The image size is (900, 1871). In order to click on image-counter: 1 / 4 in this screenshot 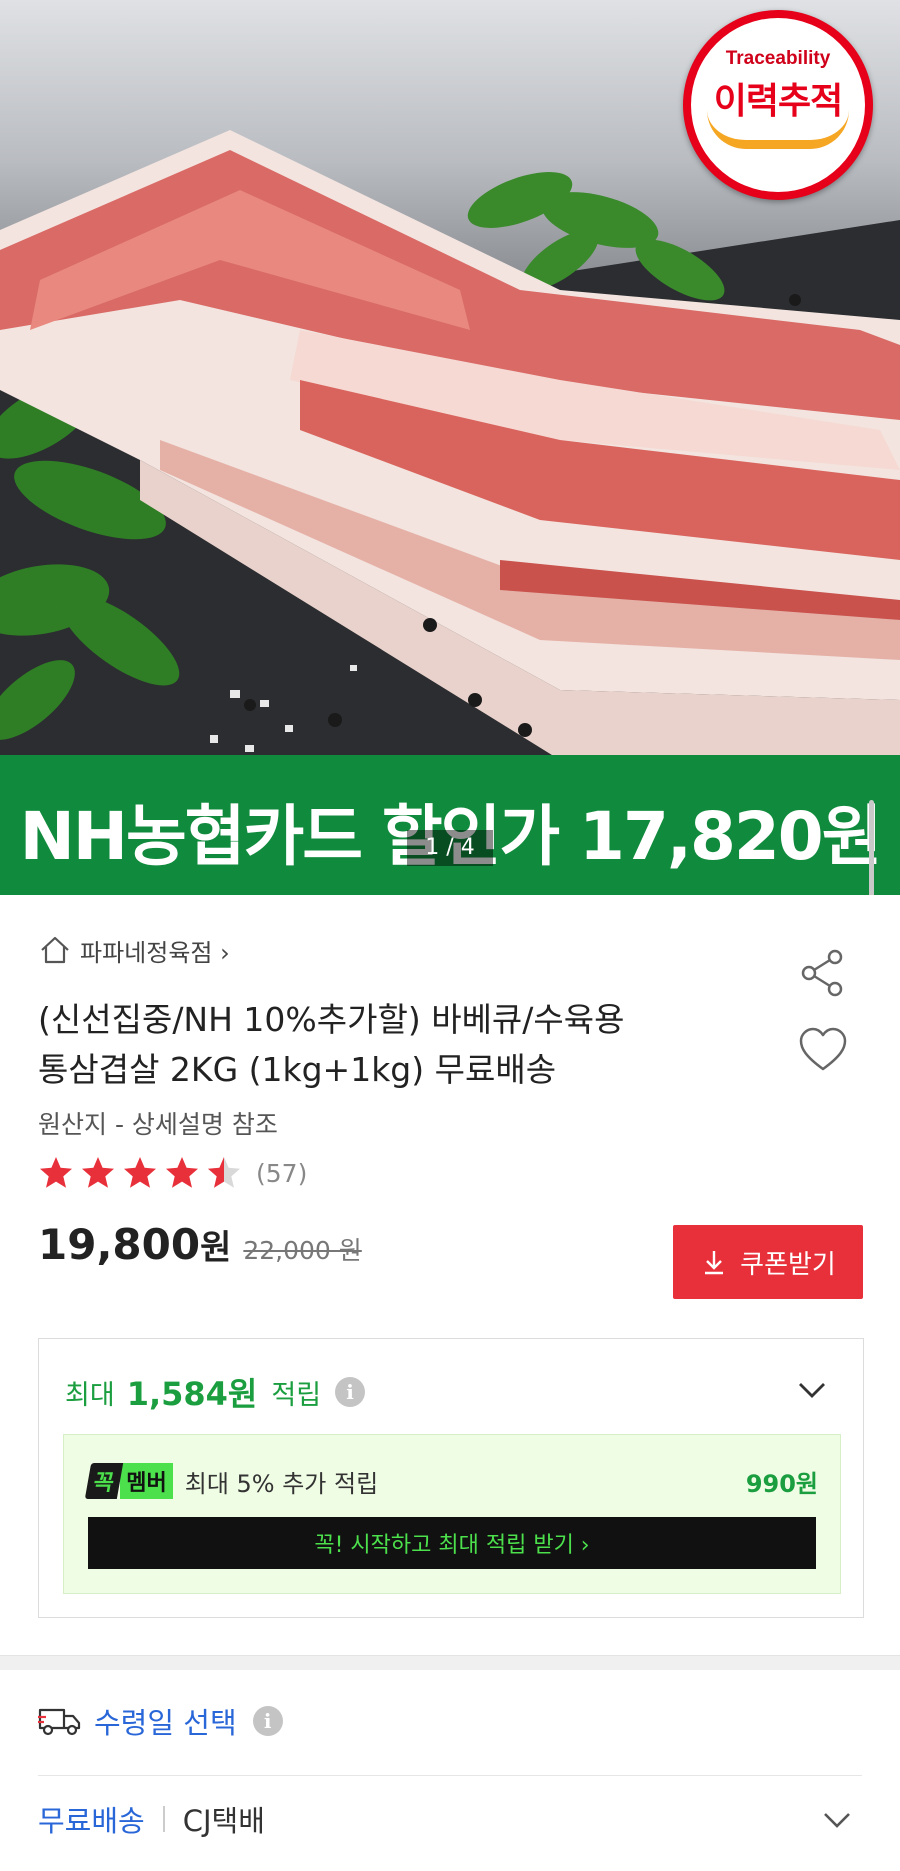, I will do `click(450, 848)`.